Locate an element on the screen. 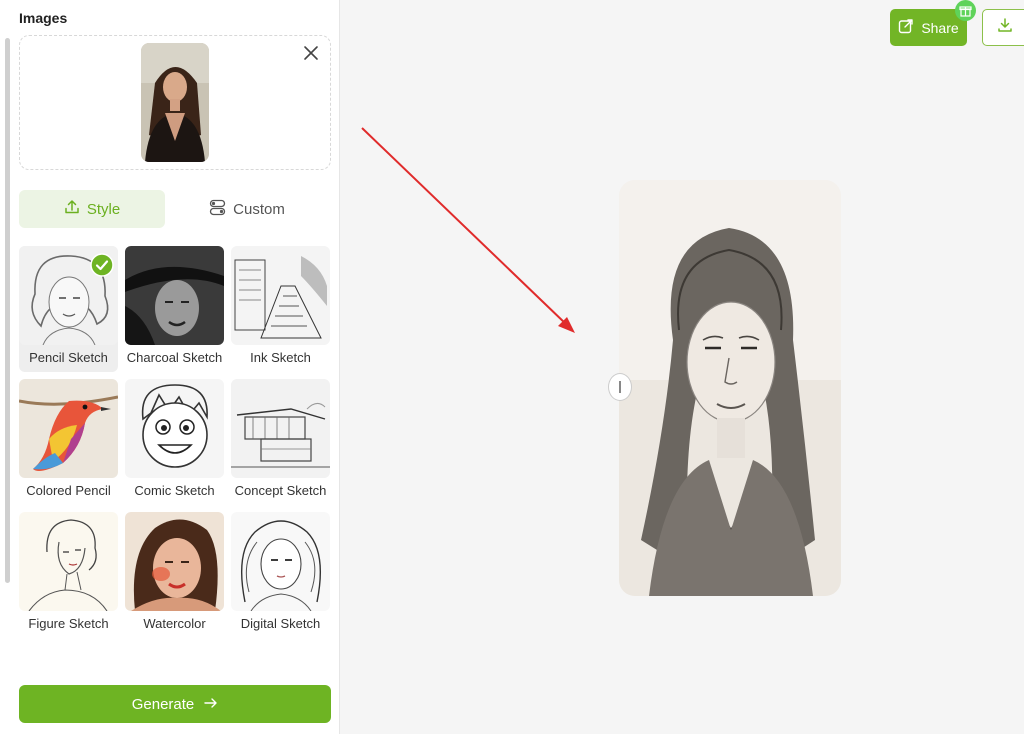 The height and width of the screenshot is (734, 1024). annotation-arrow is located at coordinates (468, 230).